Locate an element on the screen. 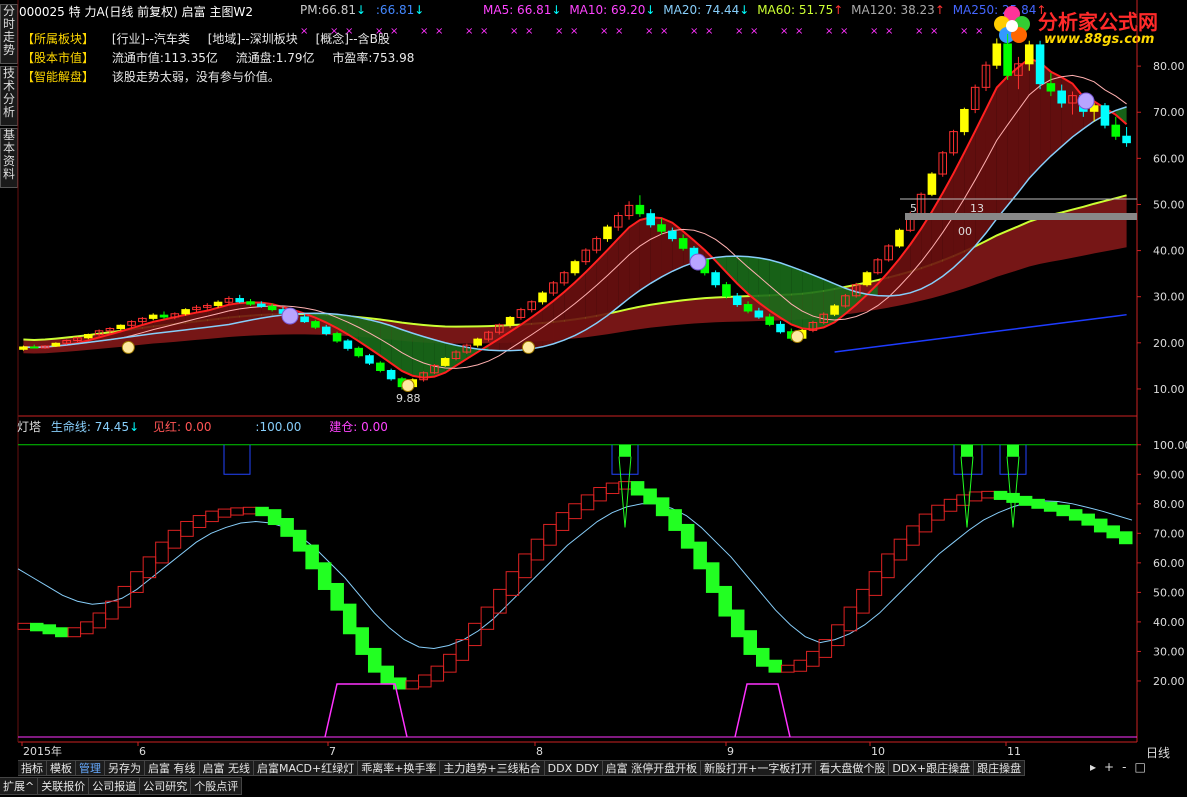  jiancang-pulse is located at coordinates (366, 710).